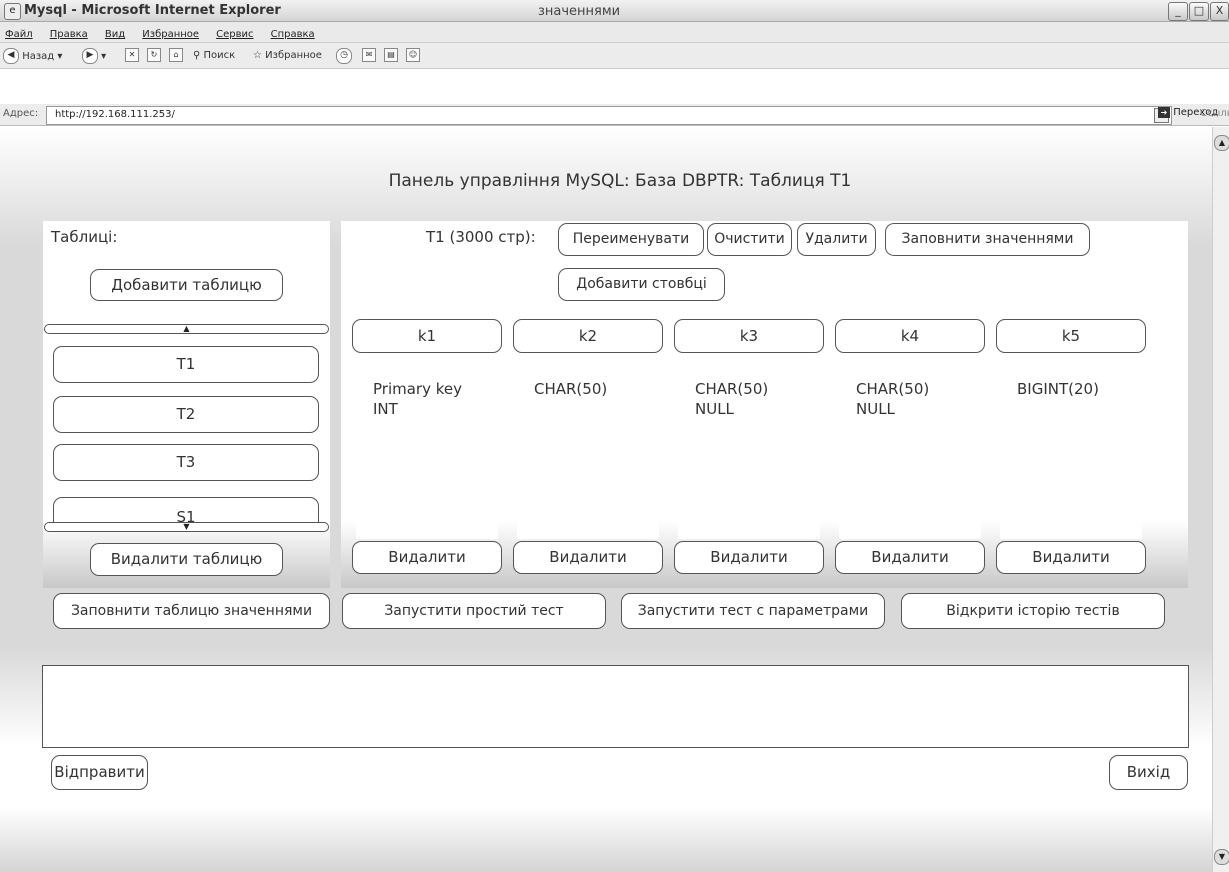 The width and height of the screenshot is (1229, 872). What do you see at coordinates (191, 611) in the screenshot?
I see `fill-table-button: Заповнити таблицю значеннями` at bounding box center [191, 611].